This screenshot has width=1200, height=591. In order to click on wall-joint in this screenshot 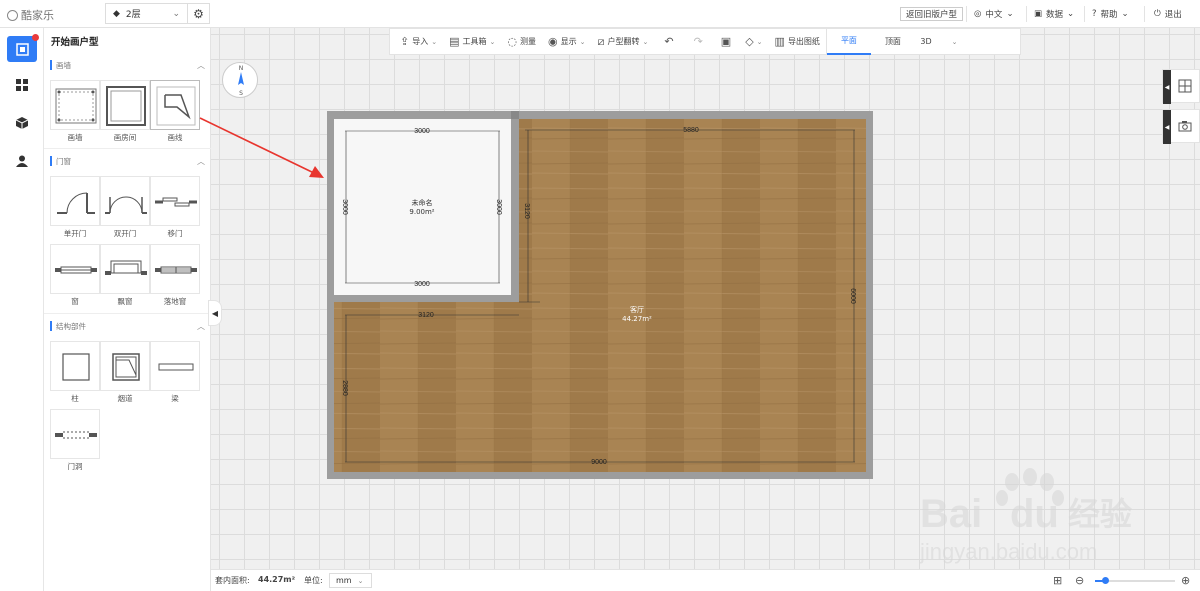, I will do `click(515, 115)`.